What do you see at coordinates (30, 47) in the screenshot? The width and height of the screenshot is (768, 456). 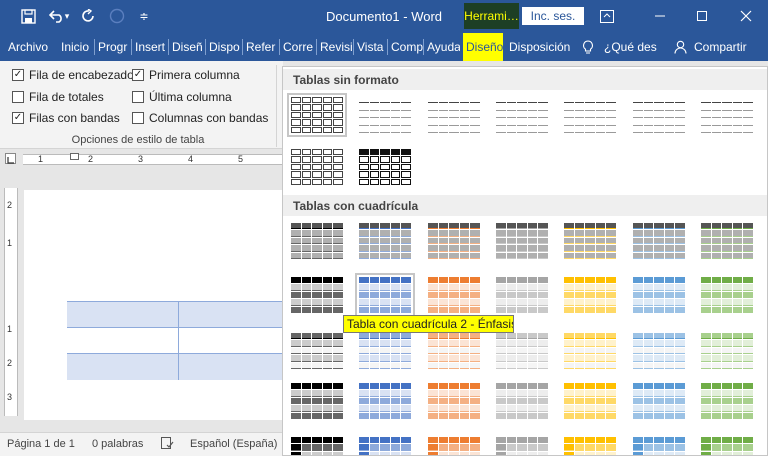 I see `tab-archivo: Archivo` at bounding box center [30, 47].